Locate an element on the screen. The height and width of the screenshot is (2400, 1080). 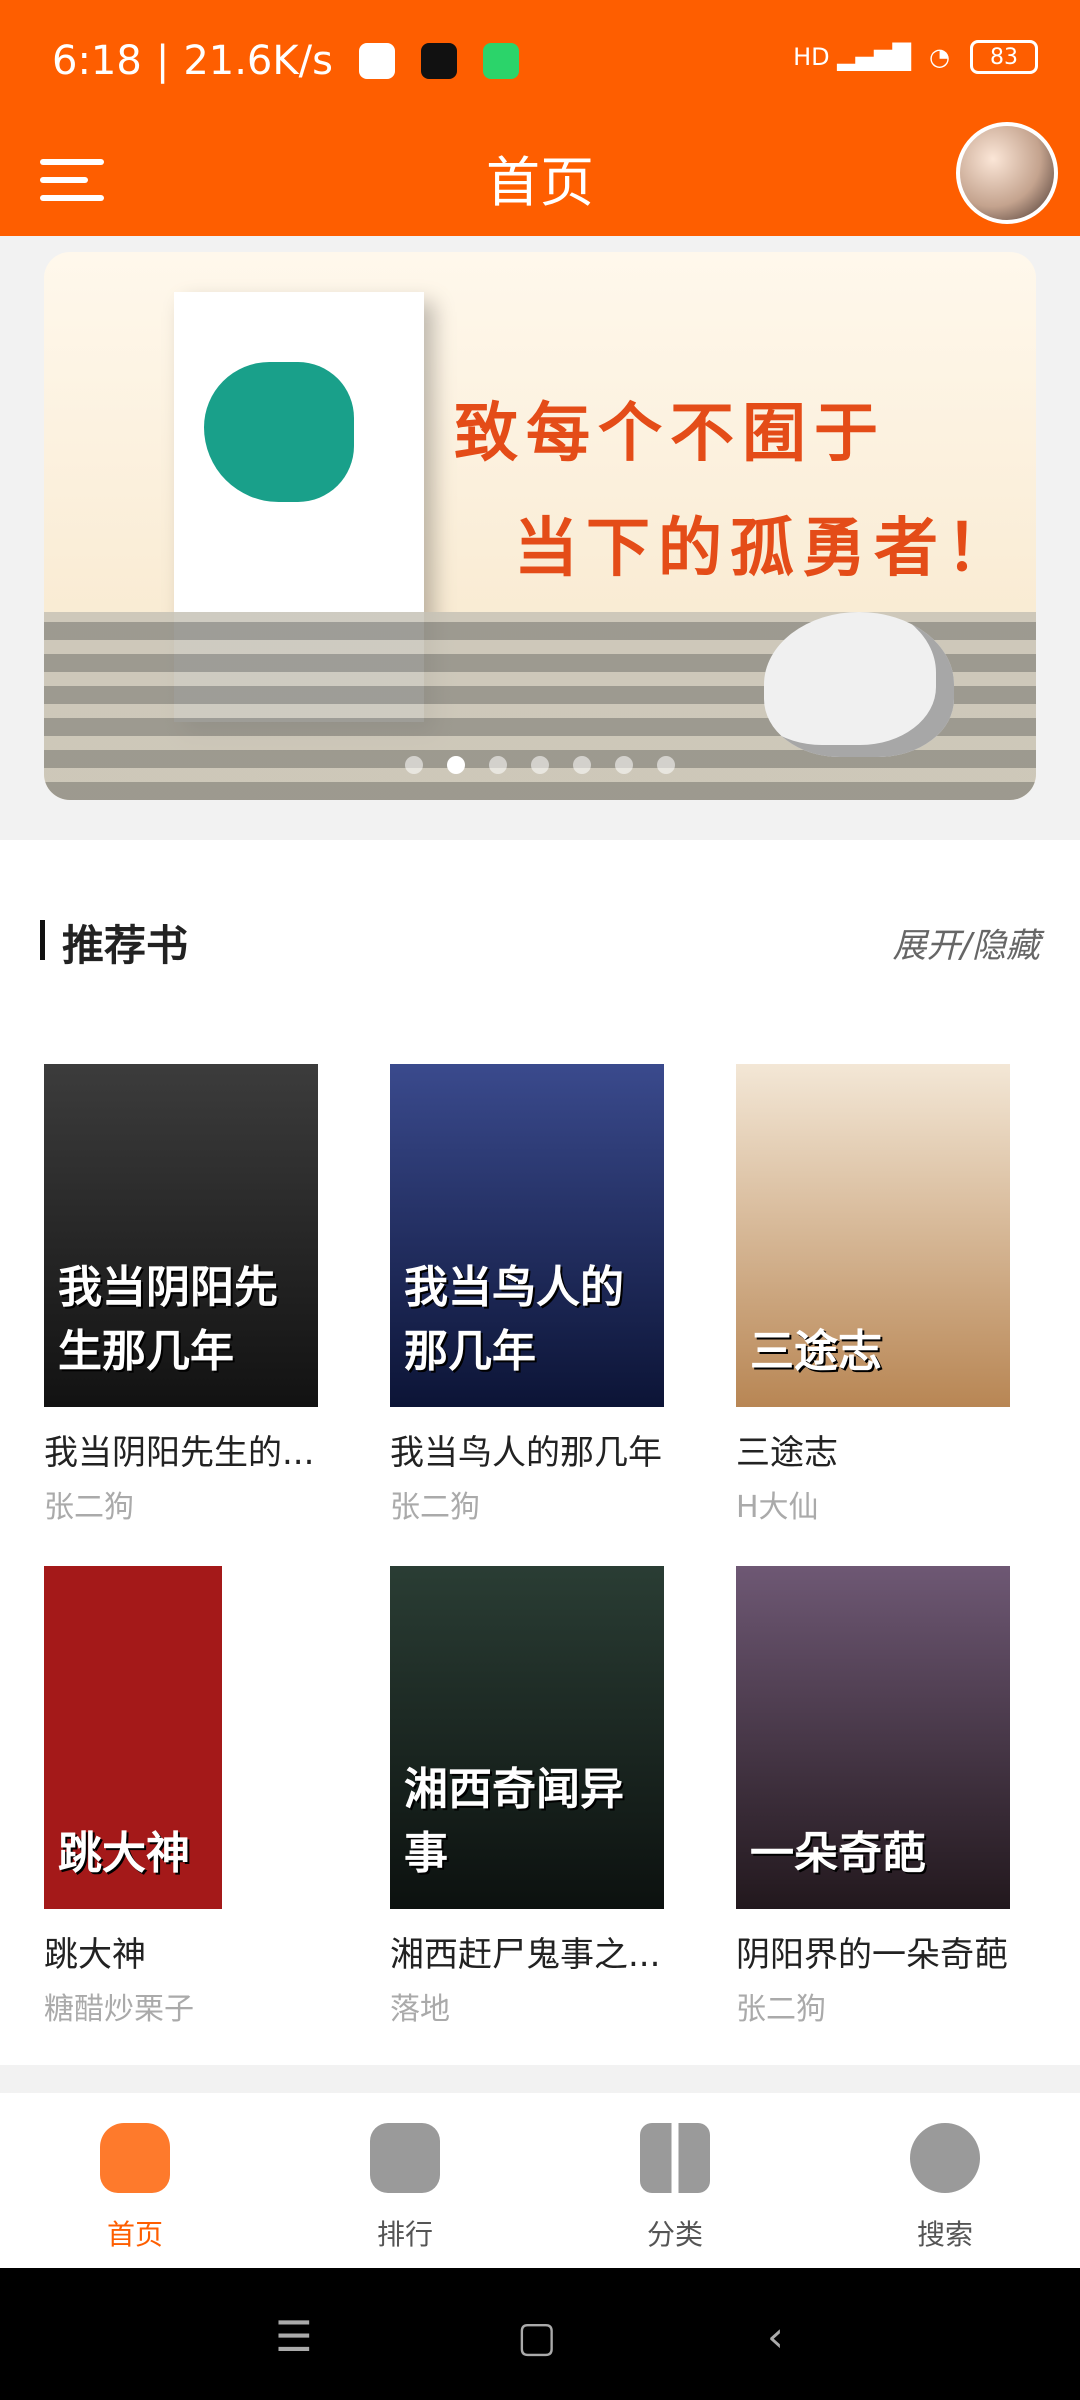
book-cover: 三途志 is located at coordinates (873, 1235).